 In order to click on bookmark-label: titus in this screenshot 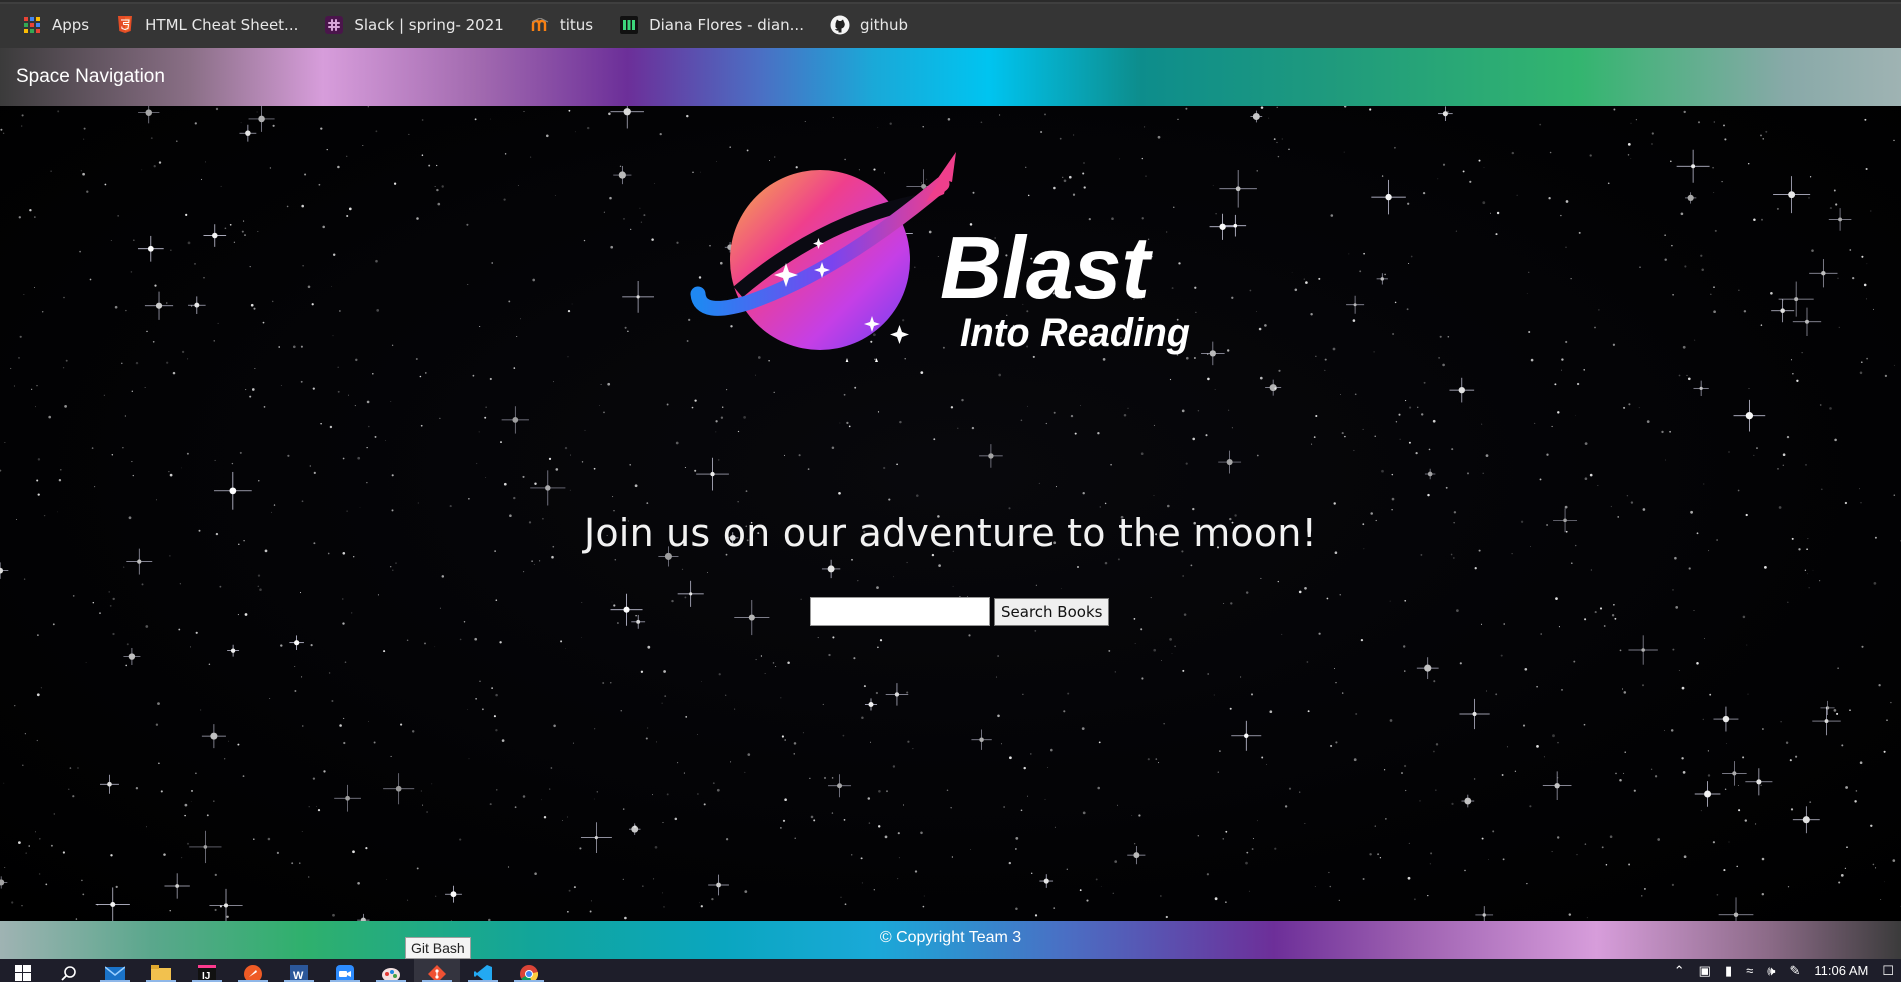, I will do `click(576, 25)`.